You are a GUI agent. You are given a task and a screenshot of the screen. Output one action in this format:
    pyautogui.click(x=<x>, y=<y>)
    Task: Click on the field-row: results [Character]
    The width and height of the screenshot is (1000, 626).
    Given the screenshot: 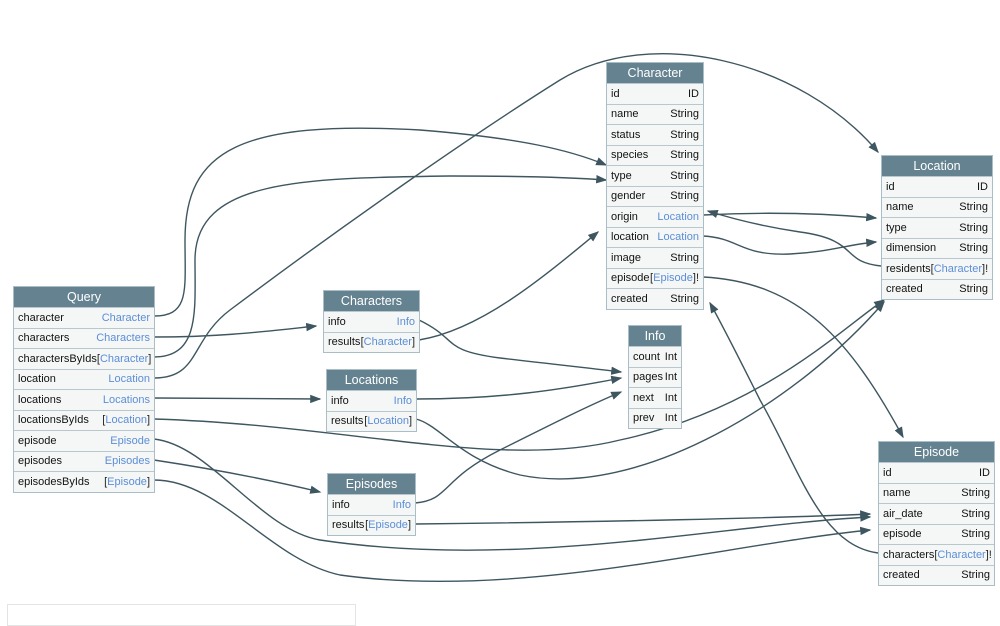 What is the action you would take?
    pyautogui.click(x=371, y=342)
    